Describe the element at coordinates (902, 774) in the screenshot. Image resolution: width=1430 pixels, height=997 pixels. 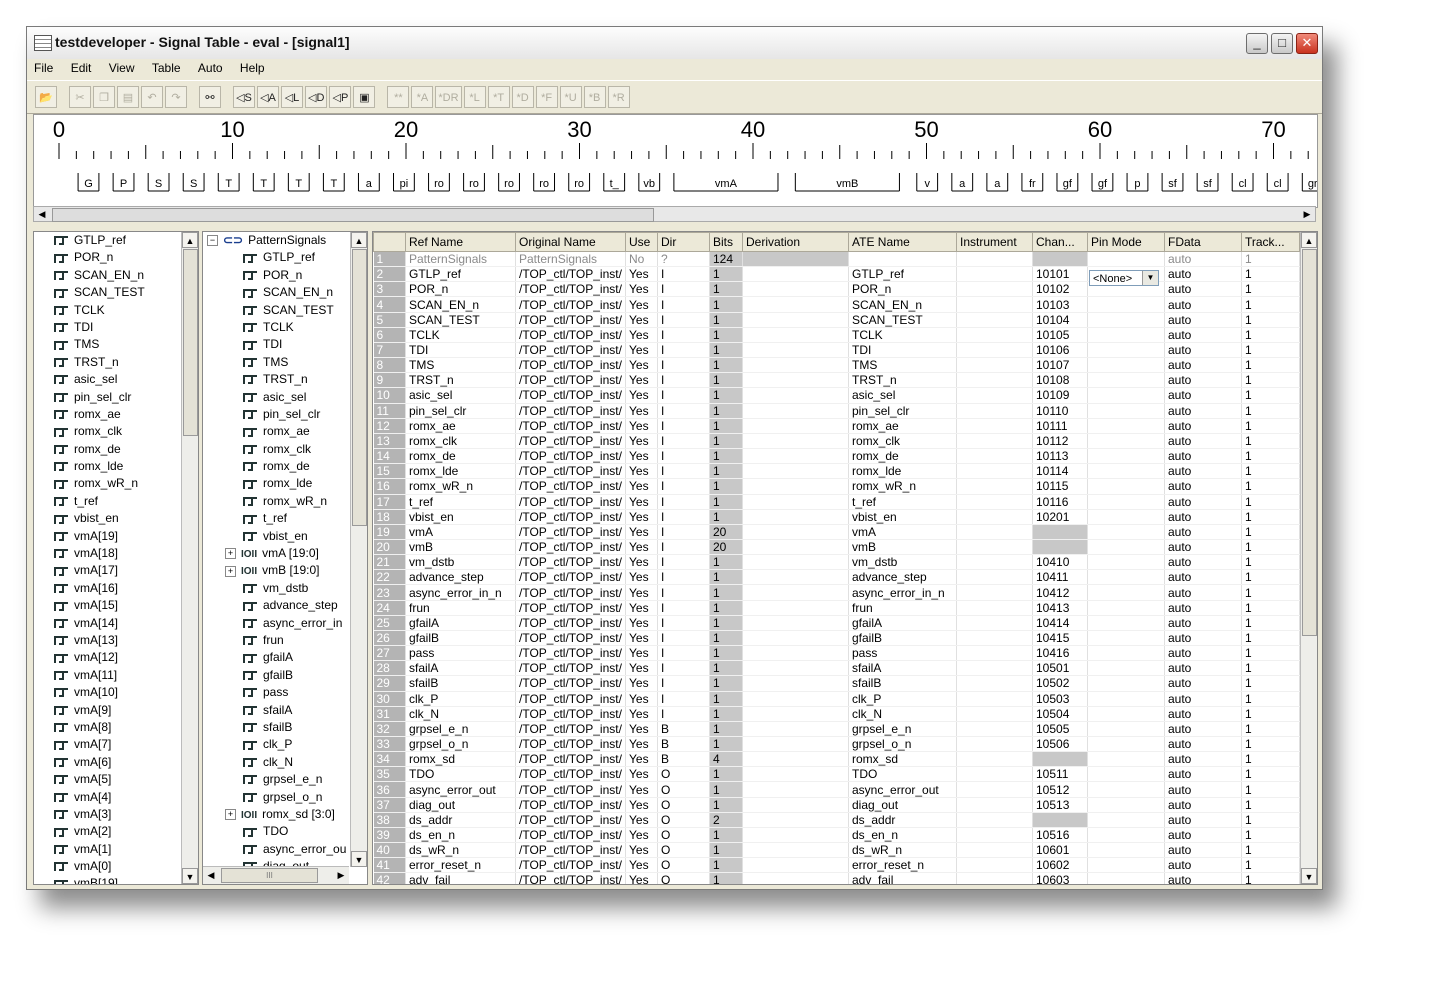
I see `table-cell: TDO` at that location.